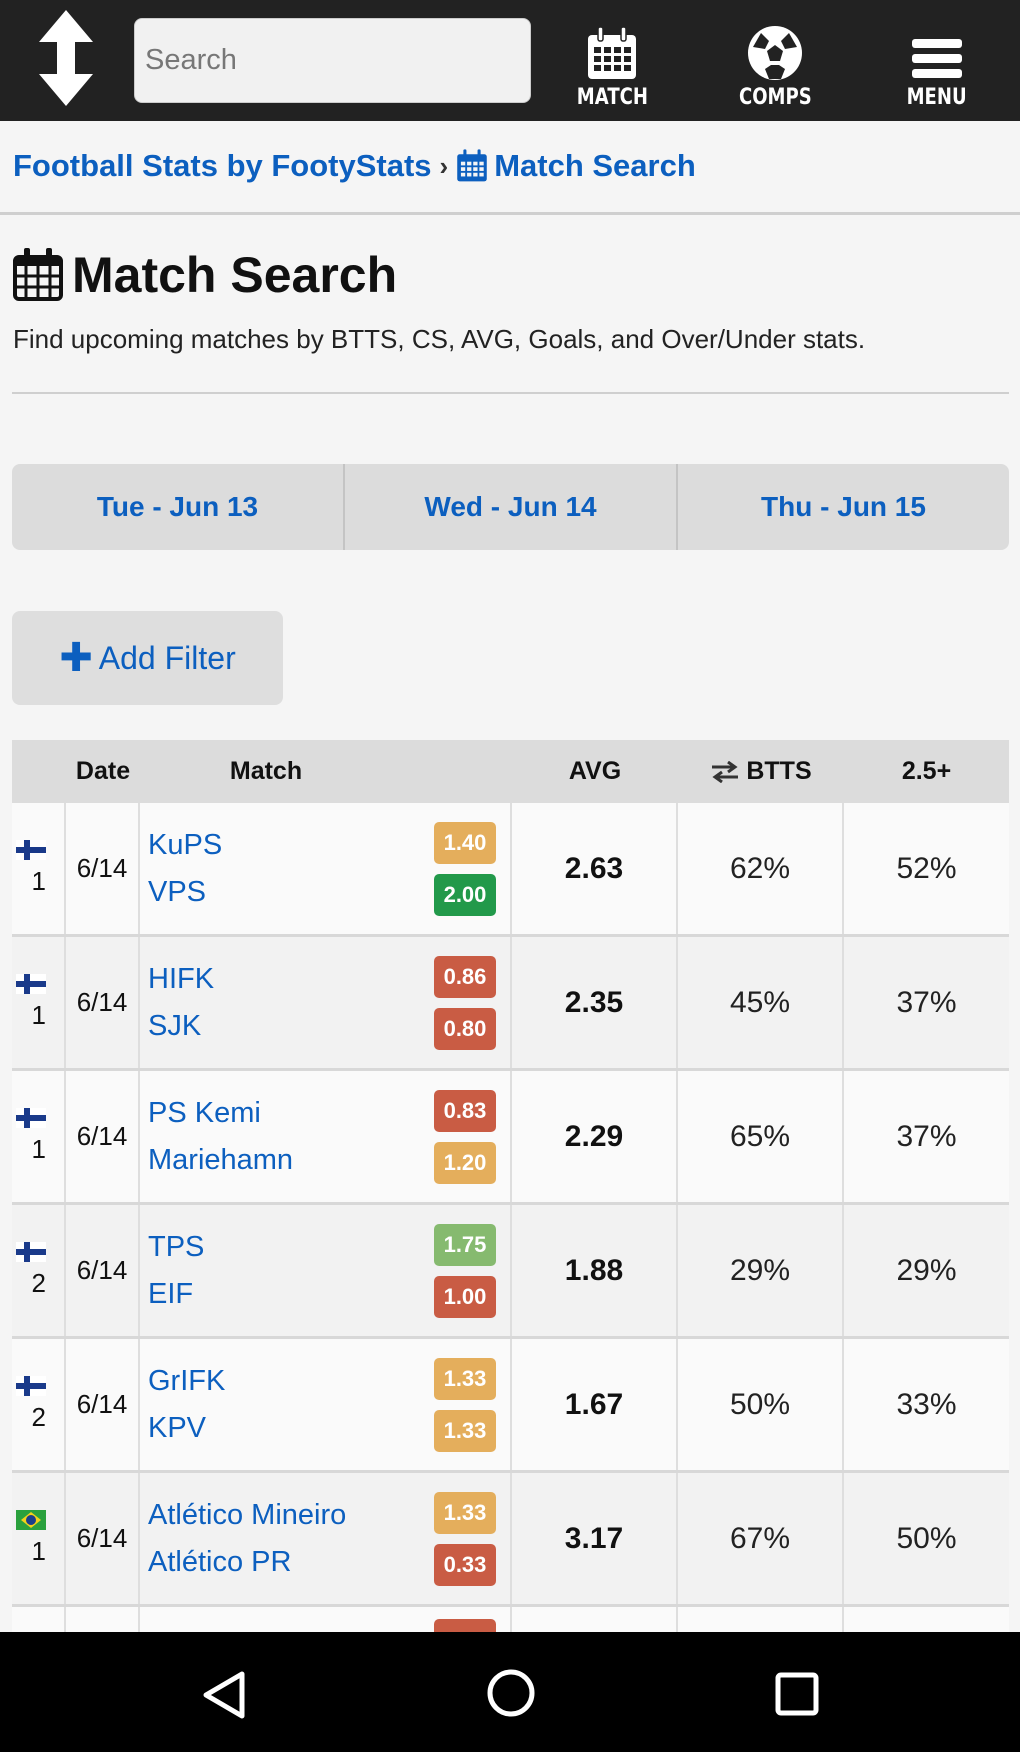 This screenshot has height=1752, width=1020. Describe the element at coordinates (326, 1002) in the screenshot. I see `match-cell: HIFK SJK 0.86 0.80` at that location.